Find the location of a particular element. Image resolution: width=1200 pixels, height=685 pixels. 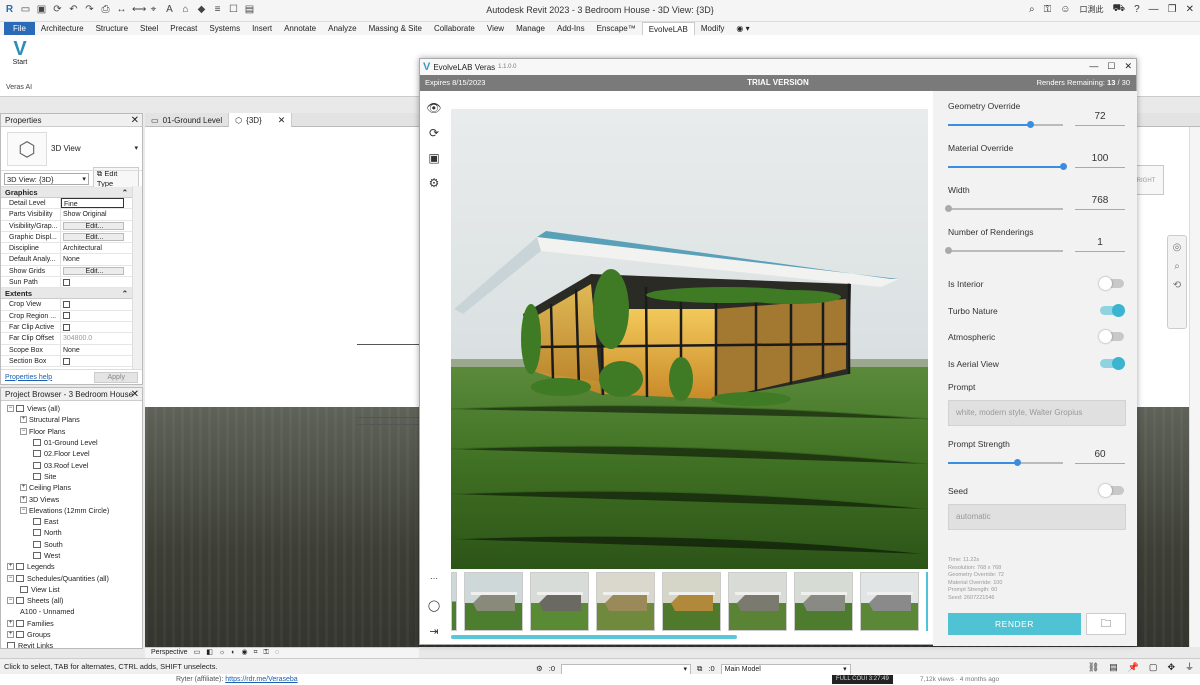

tree-item: + Groups is located at coordinates (71, 634).